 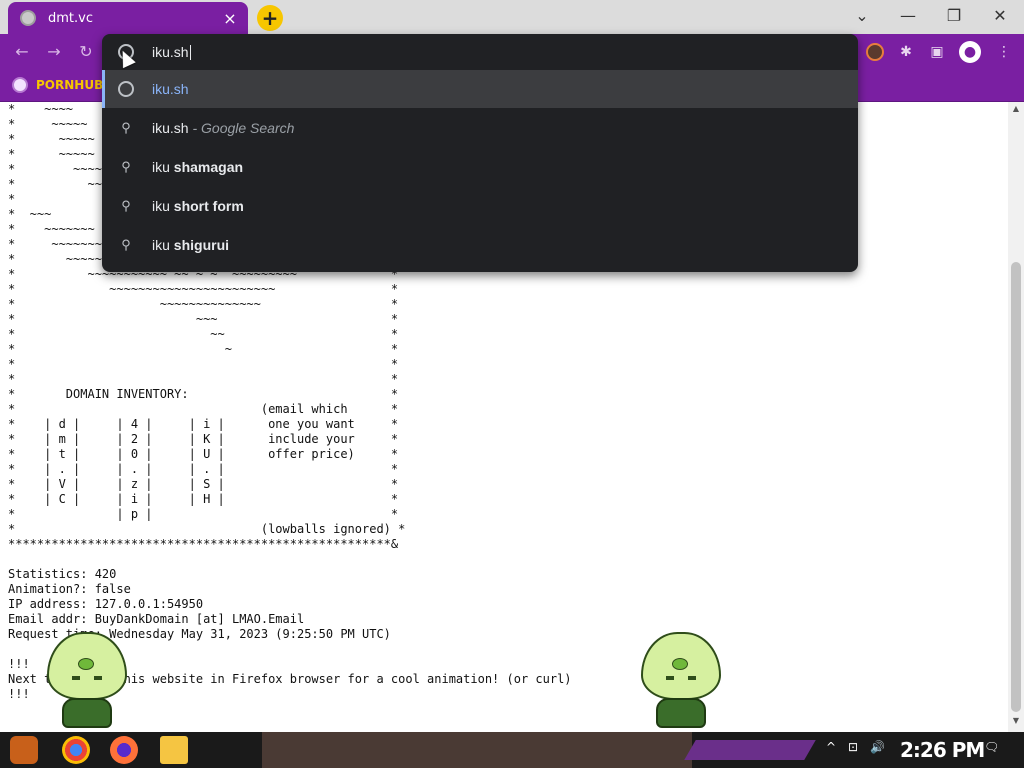 I want to click on suggestion-completion: shigurui, so click(x=201, y=245).